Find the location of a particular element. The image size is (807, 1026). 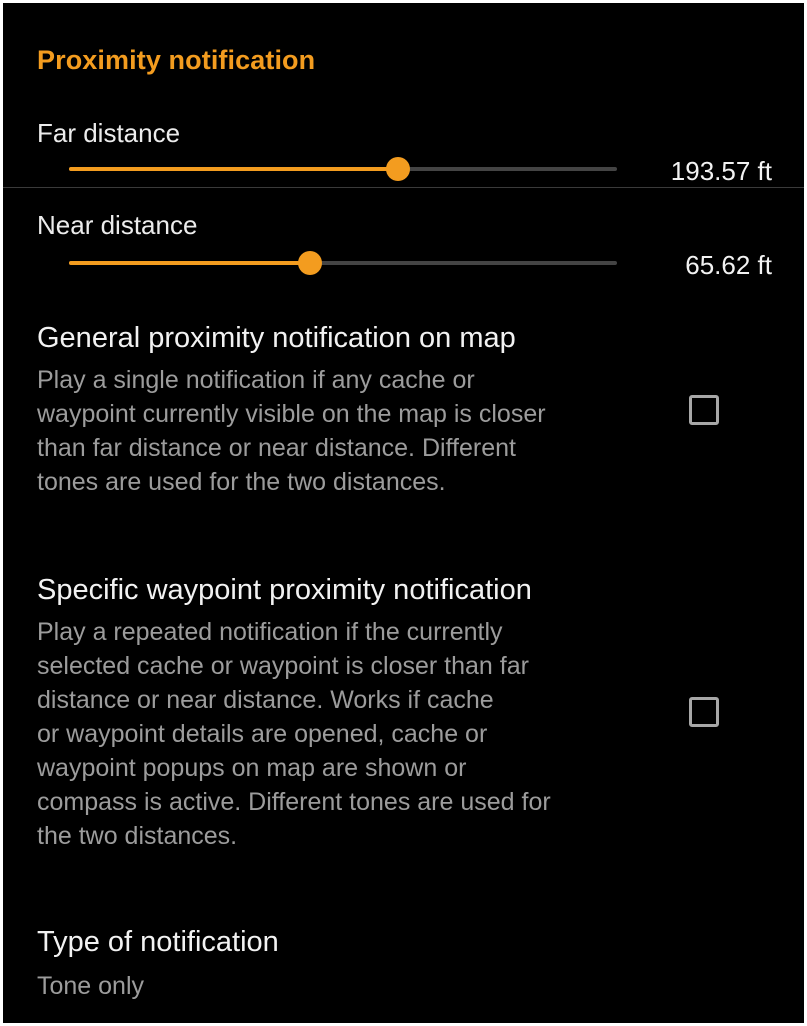

far-distance-preference: Far distance 193.57 ft is located at coordinates (403, 147).